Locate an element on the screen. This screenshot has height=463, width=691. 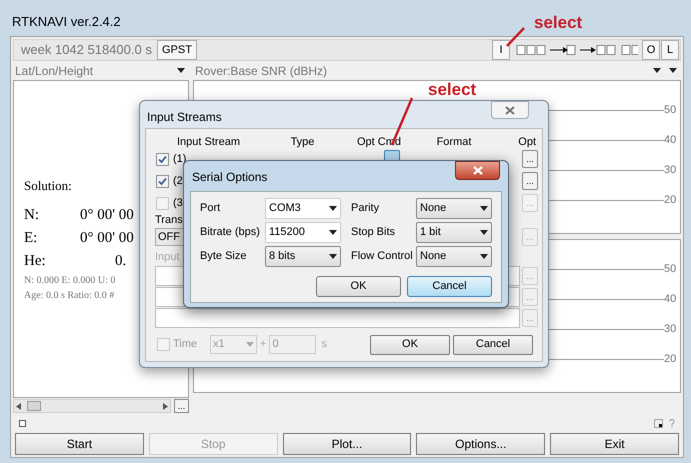
dialog-title: Serial Options is located at coordinates (230, 177).